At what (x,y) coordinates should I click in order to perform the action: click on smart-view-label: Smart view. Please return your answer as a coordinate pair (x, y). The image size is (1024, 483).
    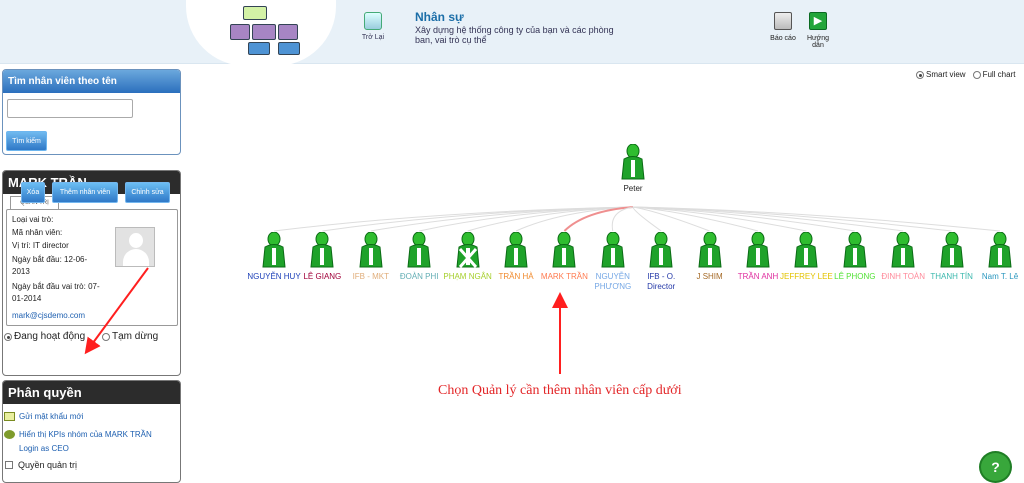
    Looking at the image, I should click on (946, 74).